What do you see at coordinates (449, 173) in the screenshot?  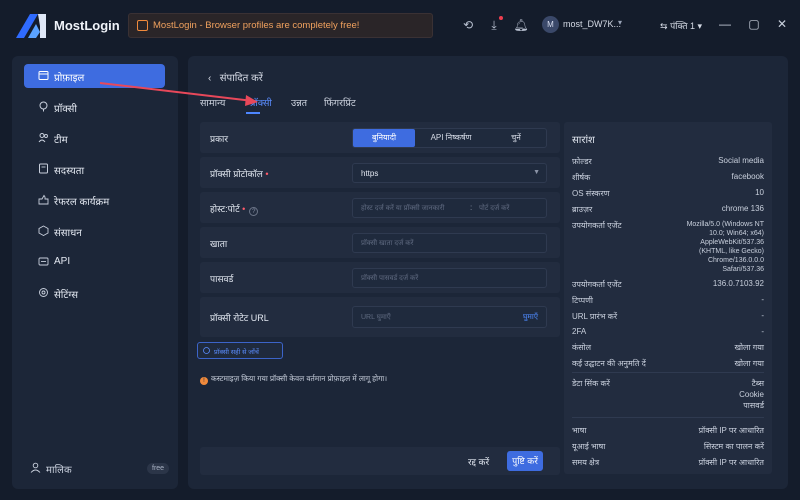 I see `protocol-select: https ▼` at bounding box center [449, 173].